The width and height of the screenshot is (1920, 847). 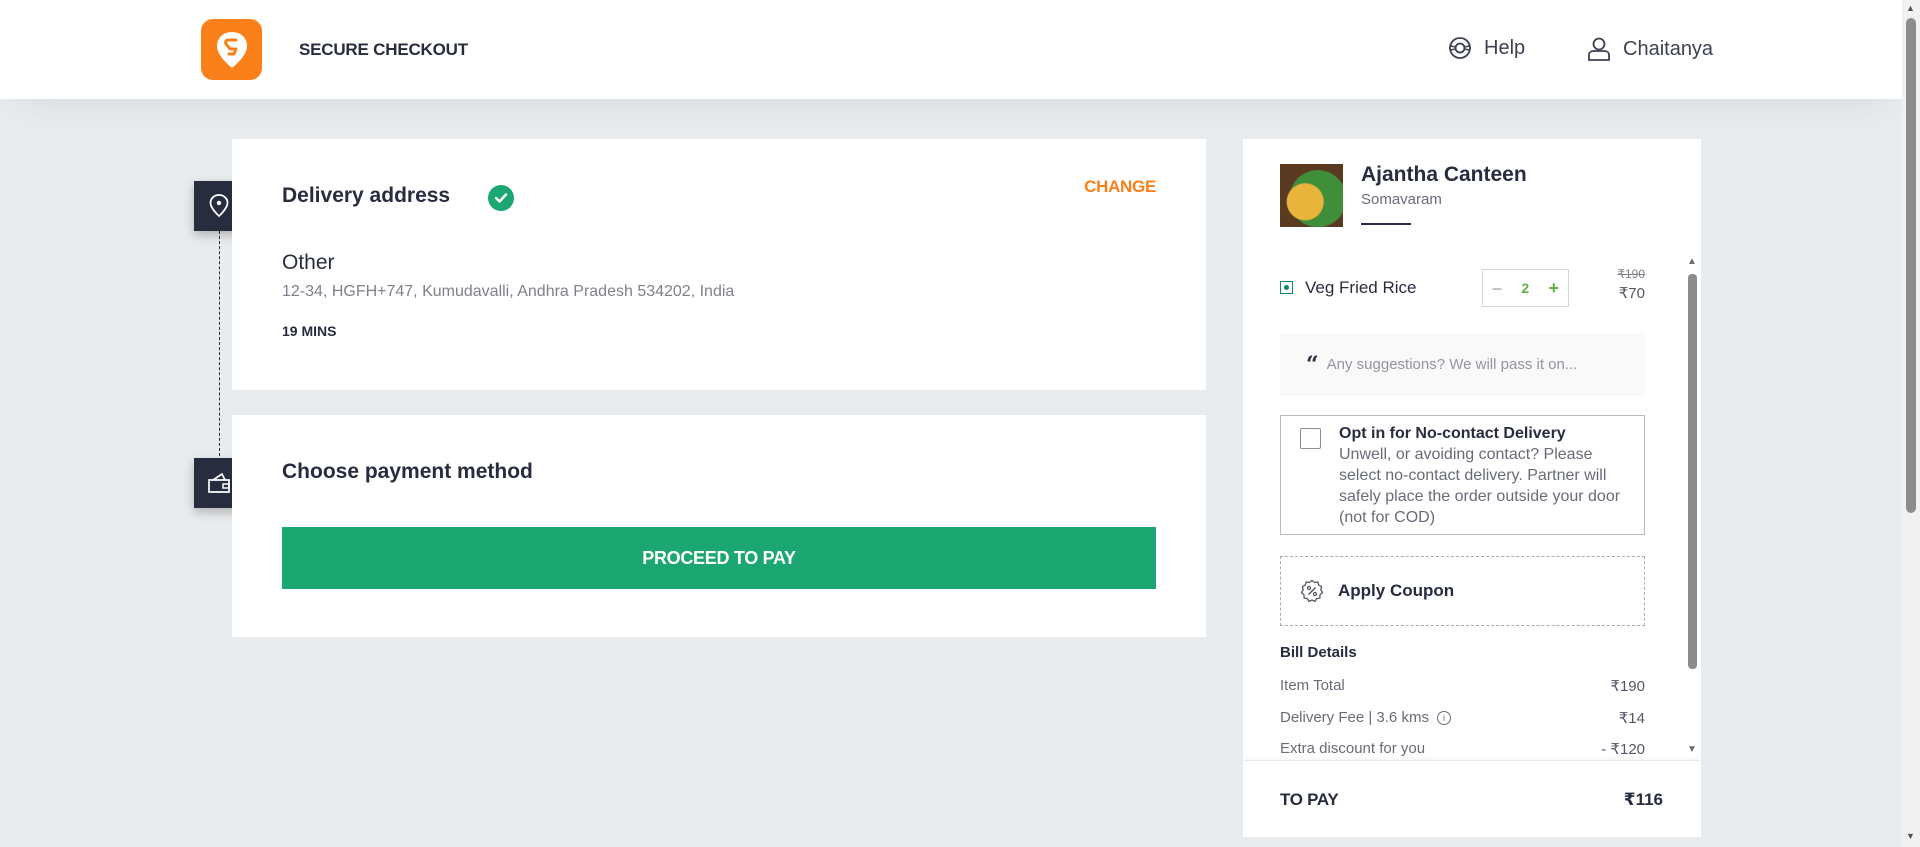 What do you see at coordinates (1631, 274) in the screenshot?
I see `item-original-price: ₹190` at bounding box center [1631, 274].